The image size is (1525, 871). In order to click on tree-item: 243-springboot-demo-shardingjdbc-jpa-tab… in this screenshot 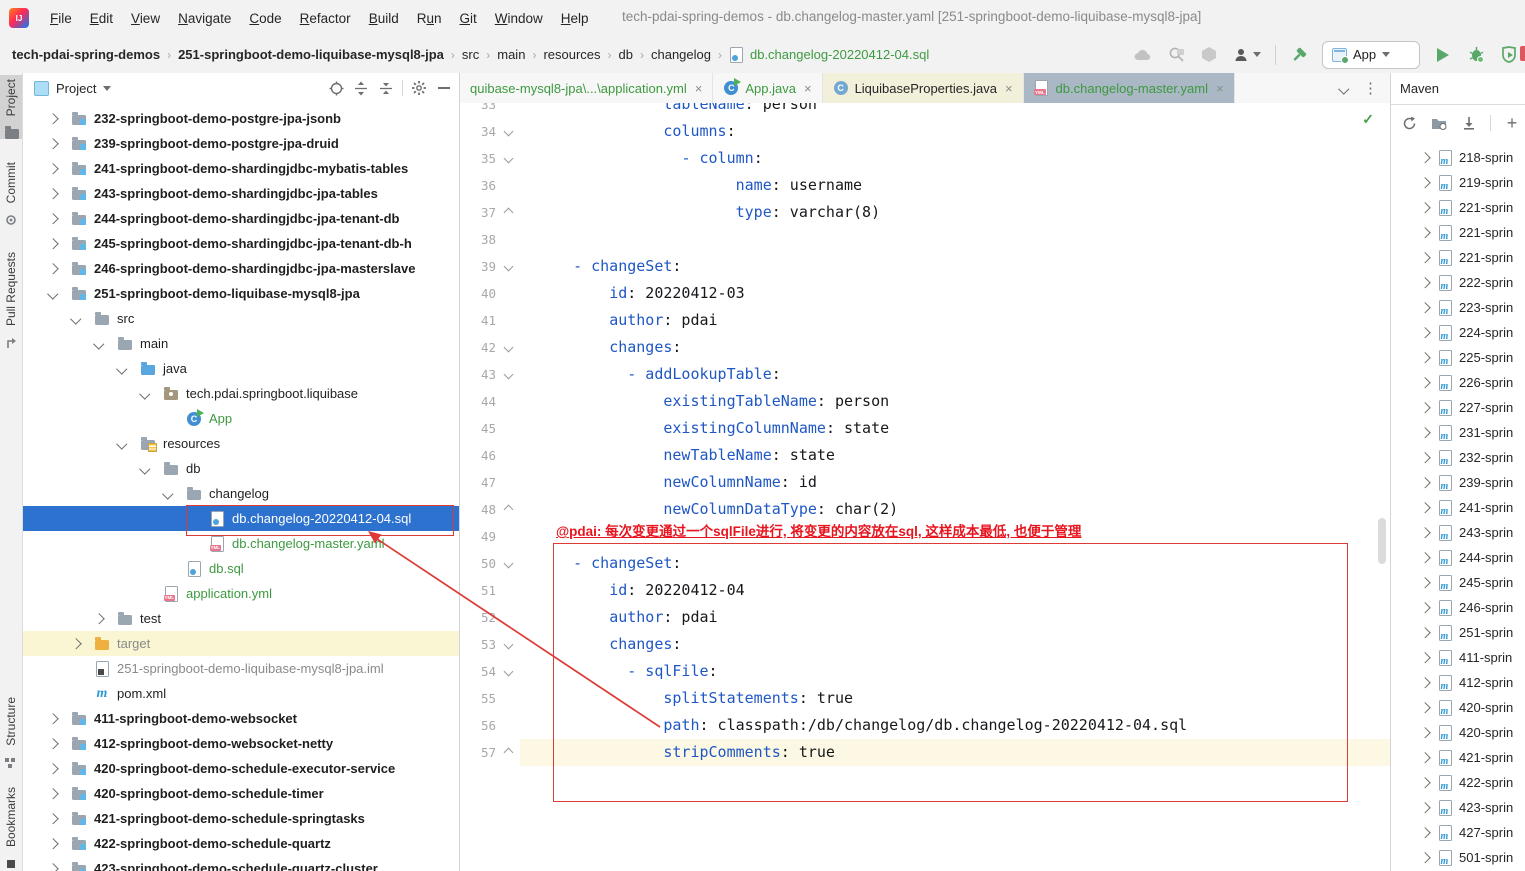, I will do `click(241, 193)`.